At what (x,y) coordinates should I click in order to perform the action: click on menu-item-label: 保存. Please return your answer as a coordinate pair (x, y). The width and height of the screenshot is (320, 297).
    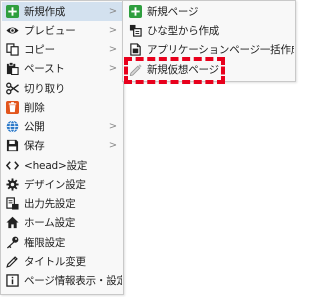
    Looking at the image, I should click on (34, 146).